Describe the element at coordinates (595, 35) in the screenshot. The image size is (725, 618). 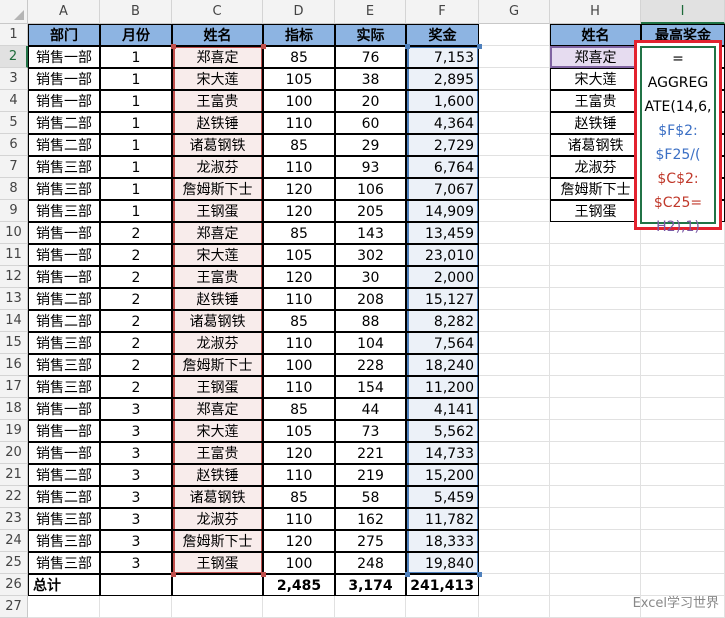
I see `lookup-name-header: 姓名` at that location.